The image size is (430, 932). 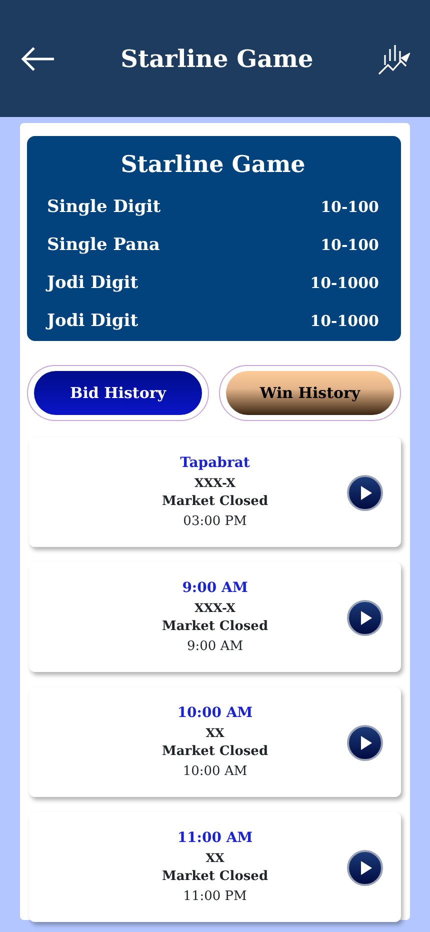 What do you see at coordinates (104, 207) in the screenshot?
I see `game-name: Single Digit` at bounding box center [104, 207].